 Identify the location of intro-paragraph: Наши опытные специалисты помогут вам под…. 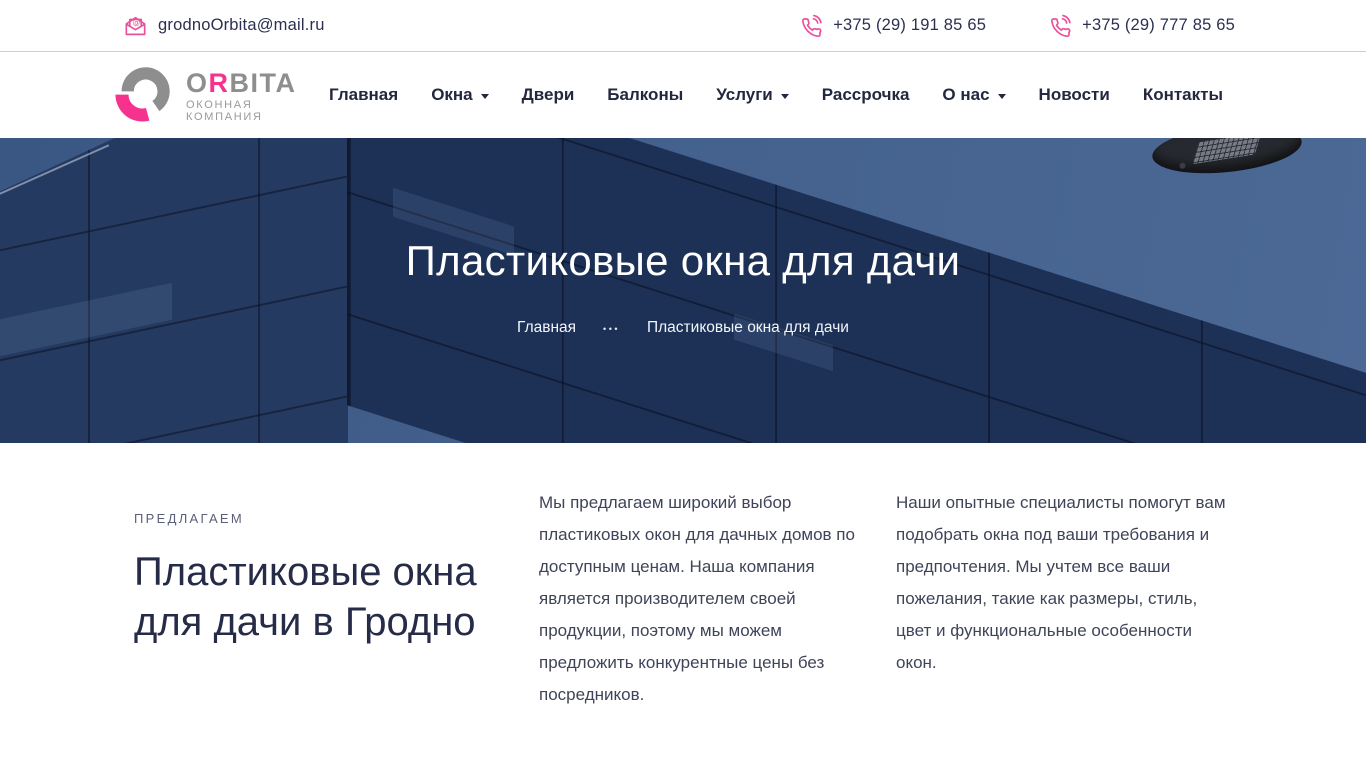
(1061, 582).